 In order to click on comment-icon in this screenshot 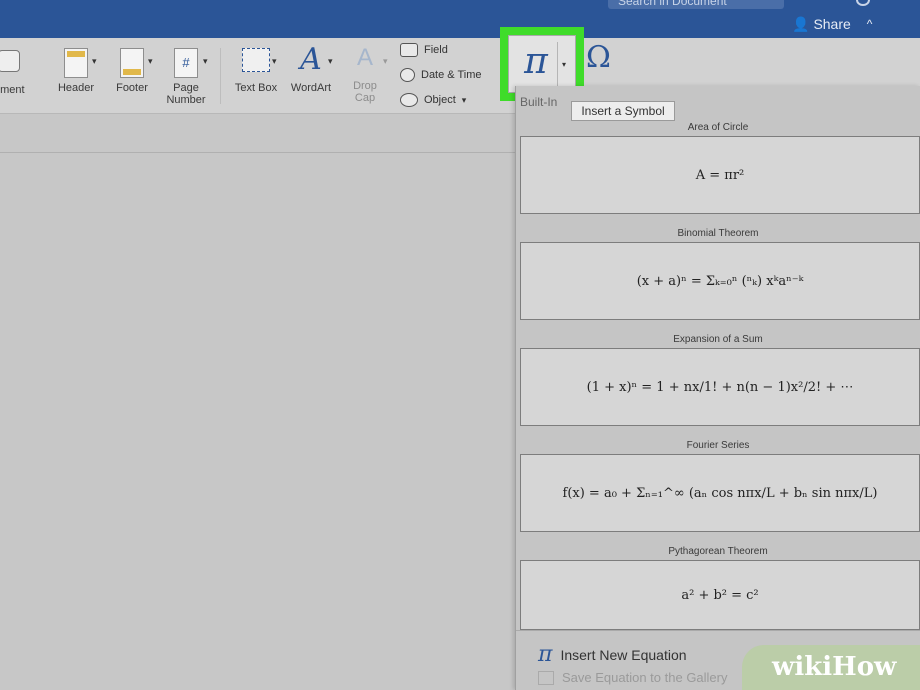, I will do `click(10, 61)`.